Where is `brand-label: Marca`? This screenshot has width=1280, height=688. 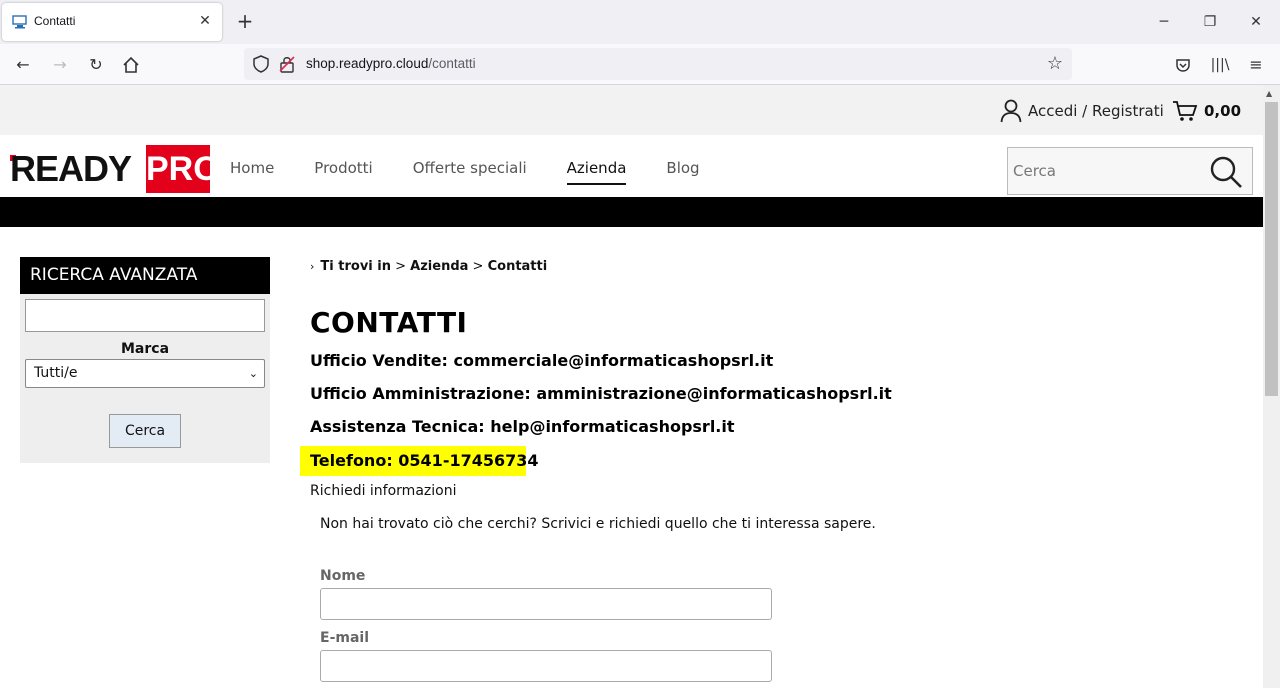 brand-label: Marca is located at coordinates (145, 349).